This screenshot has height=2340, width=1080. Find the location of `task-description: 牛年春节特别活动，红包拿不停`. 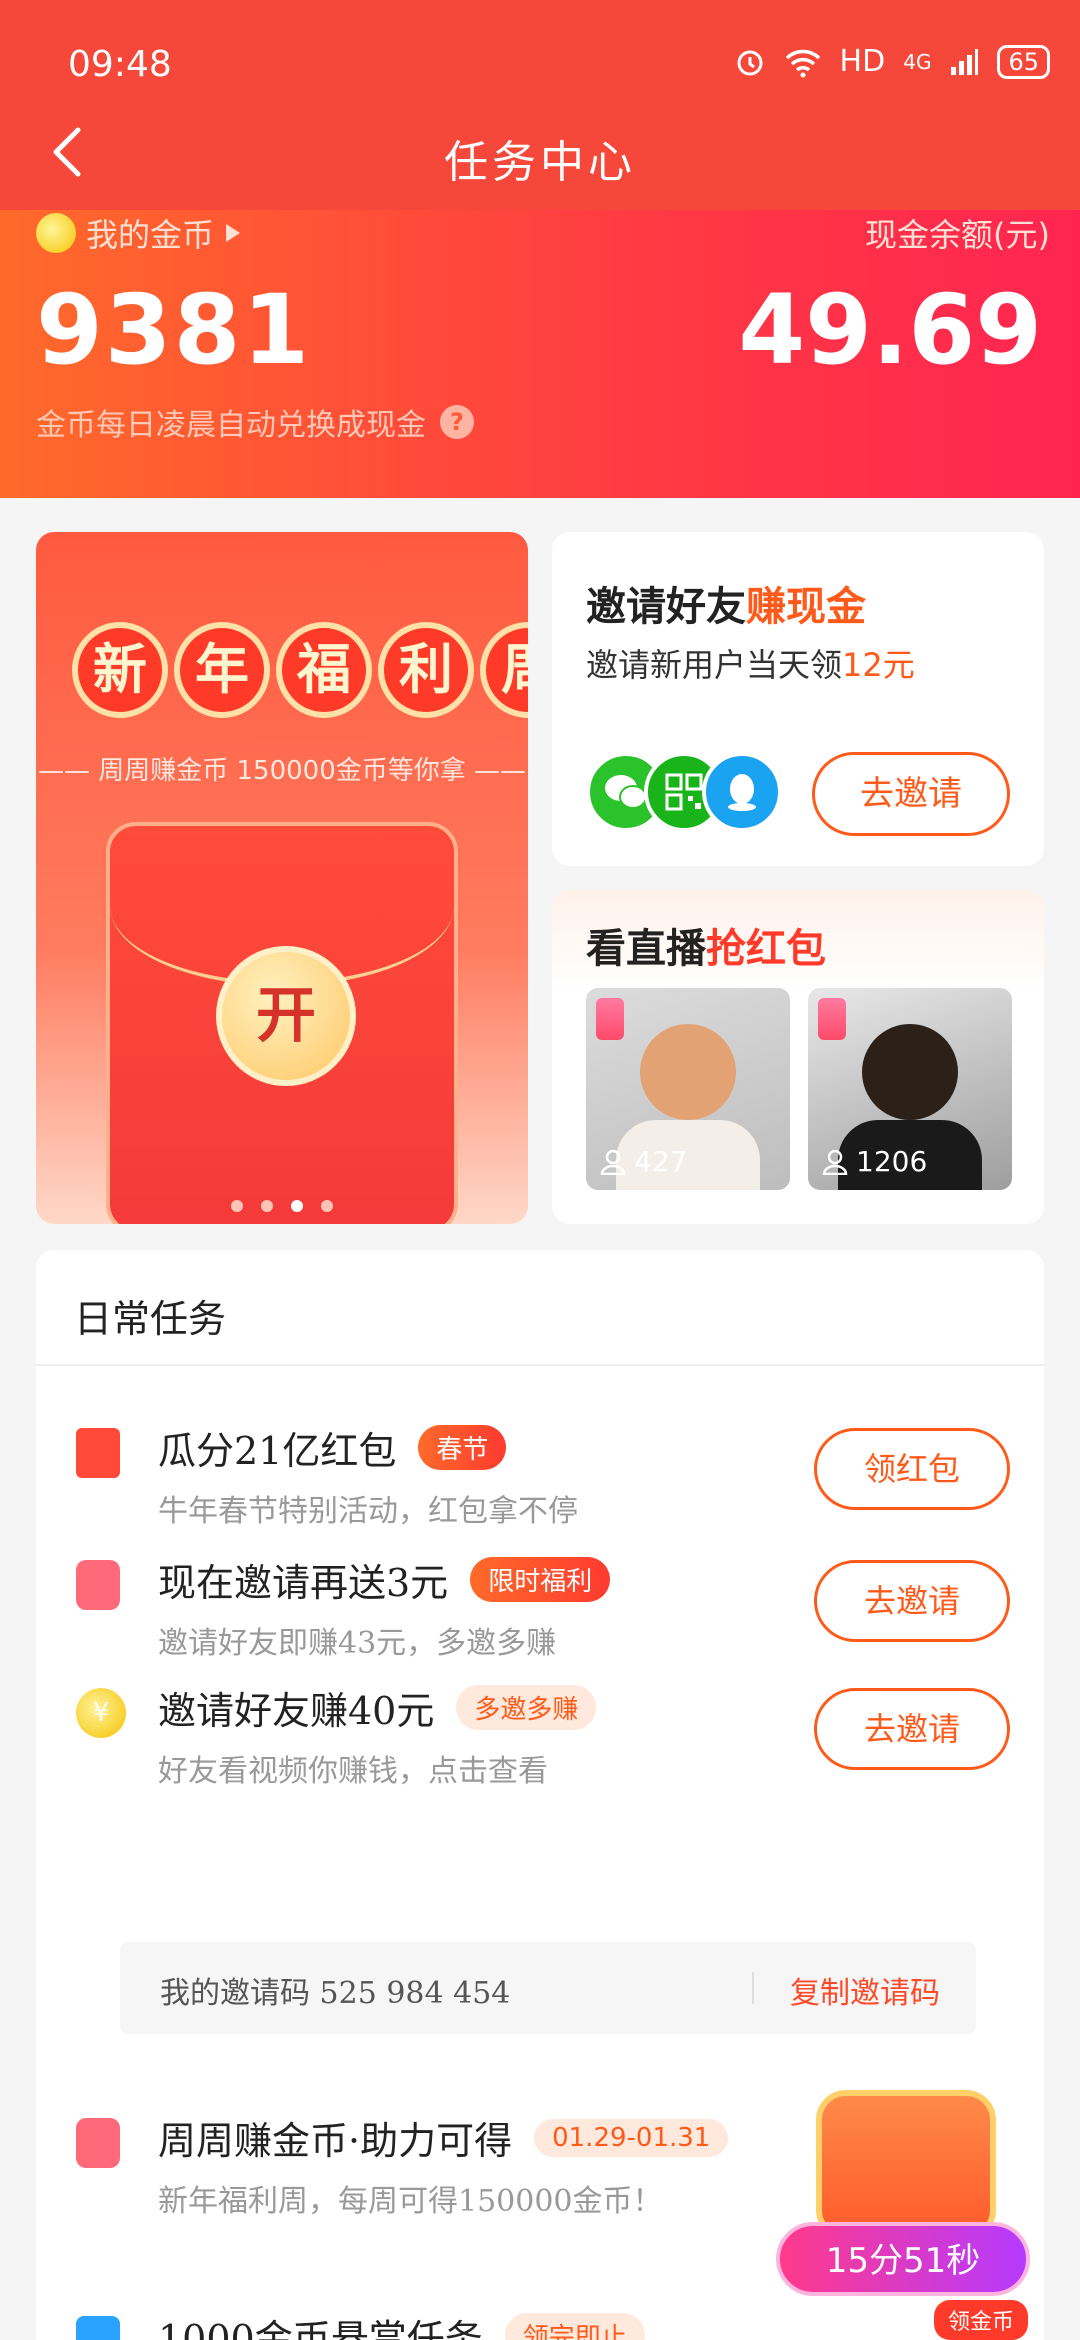

task-description: 牛年春节特别活动，红包拿不停 is located at coordinates (368, 1511).